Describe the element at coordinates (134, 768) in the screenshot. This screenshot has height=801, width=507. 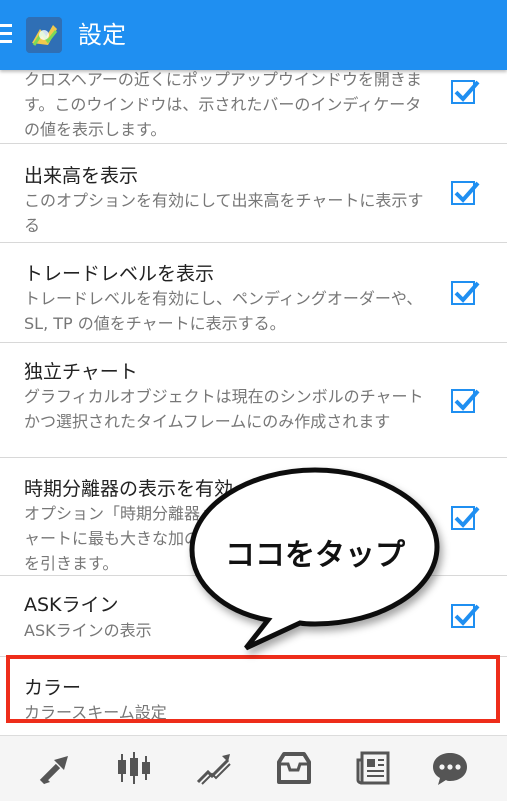
I see `candlestick-chart-icon` at that location.